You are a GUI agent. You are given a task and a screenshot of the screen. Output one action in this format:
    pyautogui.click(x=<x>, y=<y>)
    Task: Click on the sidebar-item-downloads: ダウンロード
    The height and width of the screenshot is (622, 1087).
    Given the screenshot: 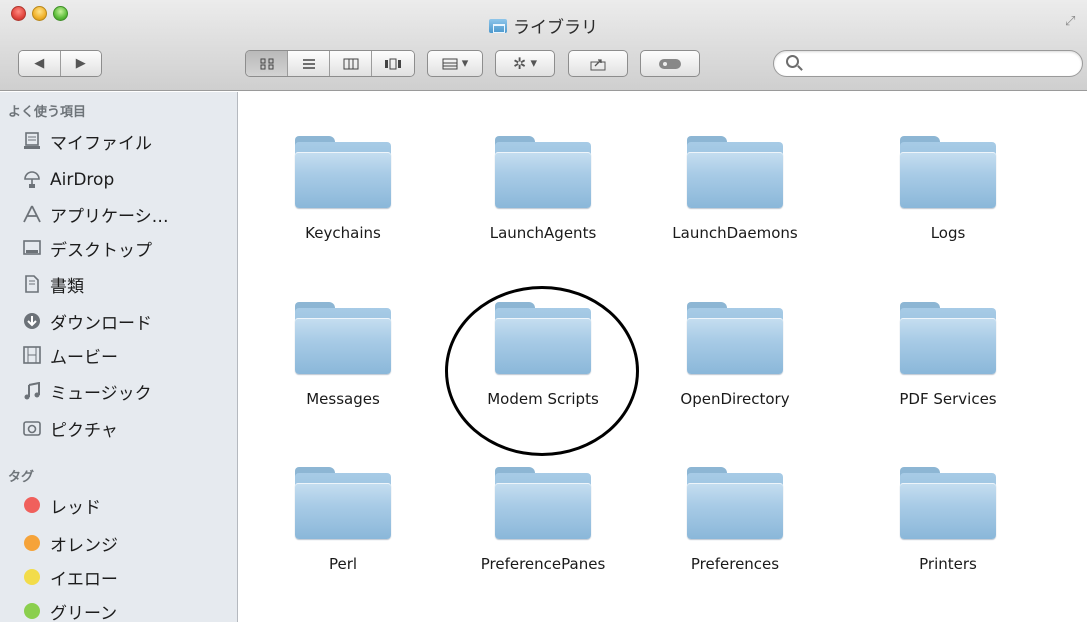 What is the action you would take?
    pyautogui.click(x=127, y=321)
    